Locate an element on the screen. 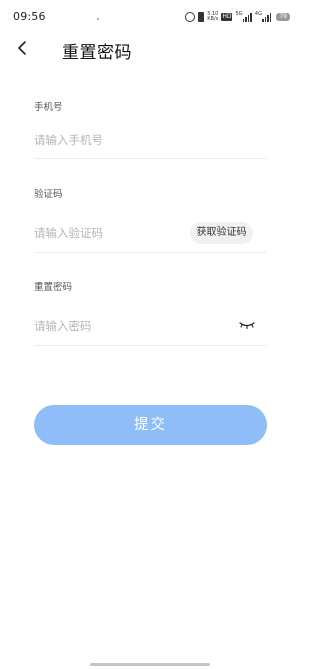 The width and height of the screenshot is (320, 669). signal-1: 5G is located at coordinates (243, 16).